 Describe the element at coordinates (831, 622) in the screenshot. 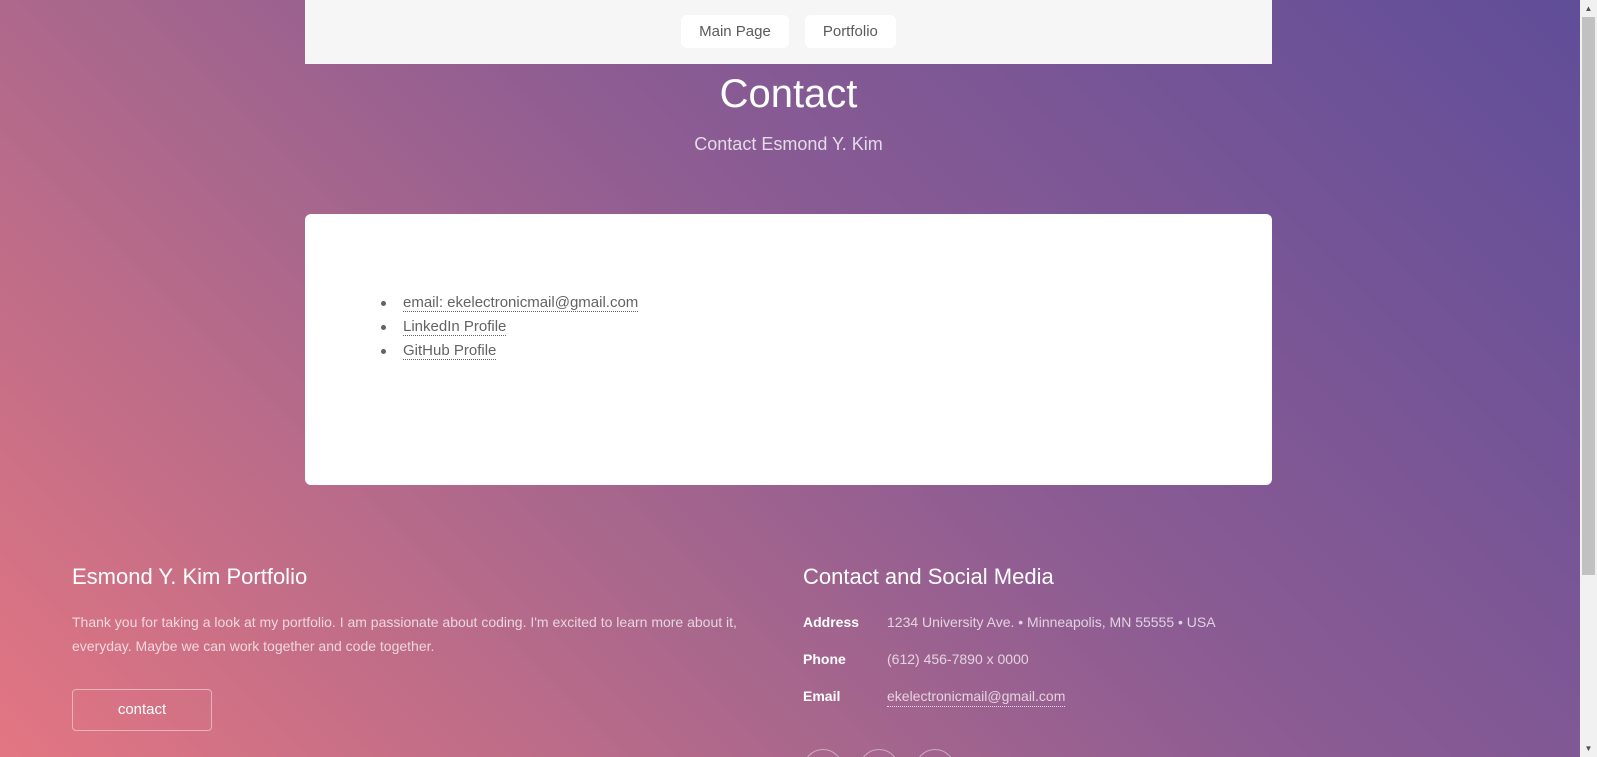

I see `address-label: Address` at that location.